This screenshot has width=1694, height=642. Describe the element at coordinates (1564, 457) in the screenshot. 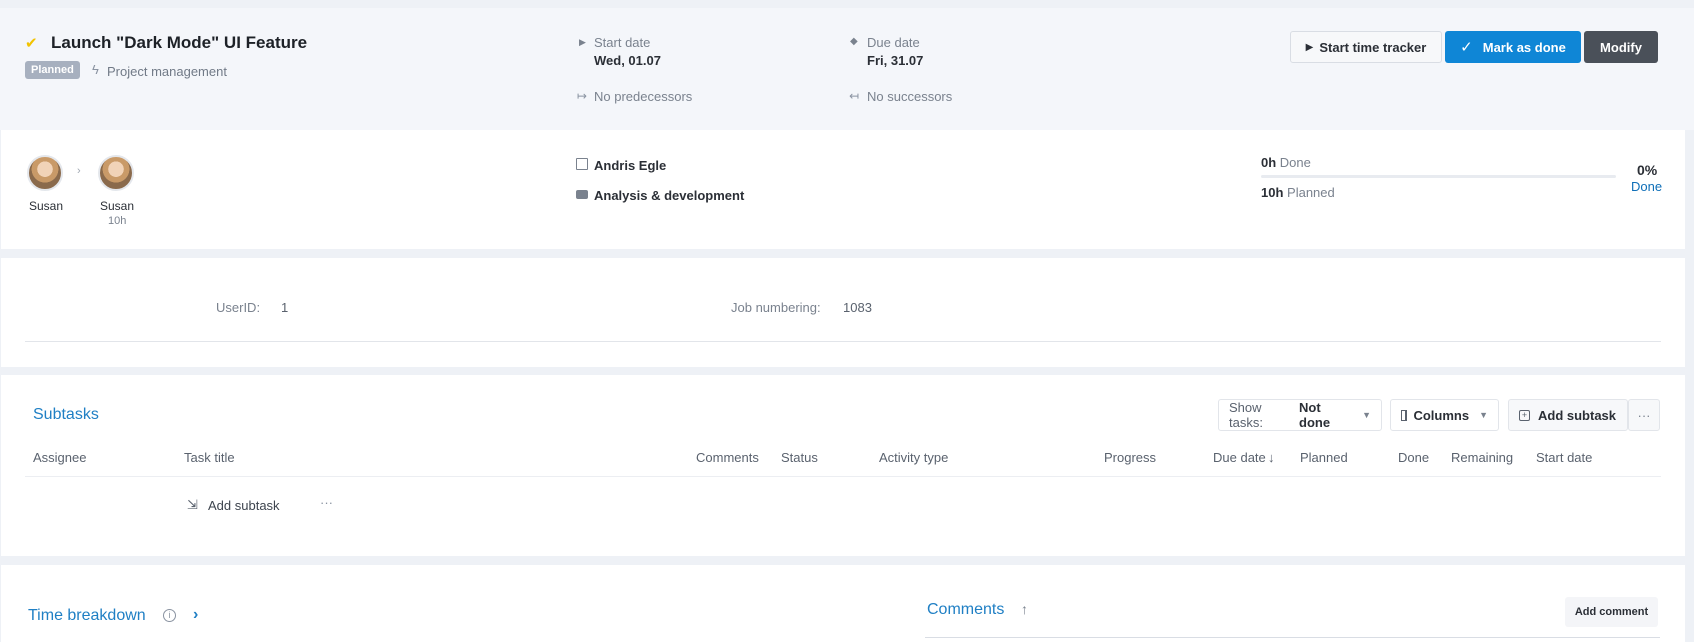

I see `column-header-start-date: Start date` at that location.